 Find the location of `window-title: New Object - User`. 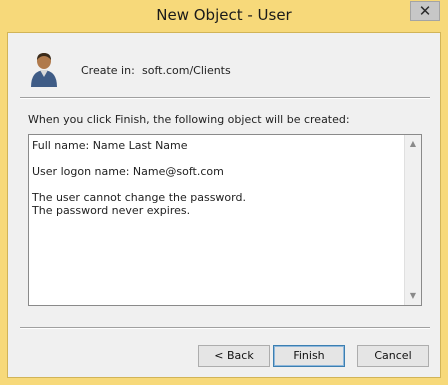

window-title: New Object - User is located at coordinates (224, 15).